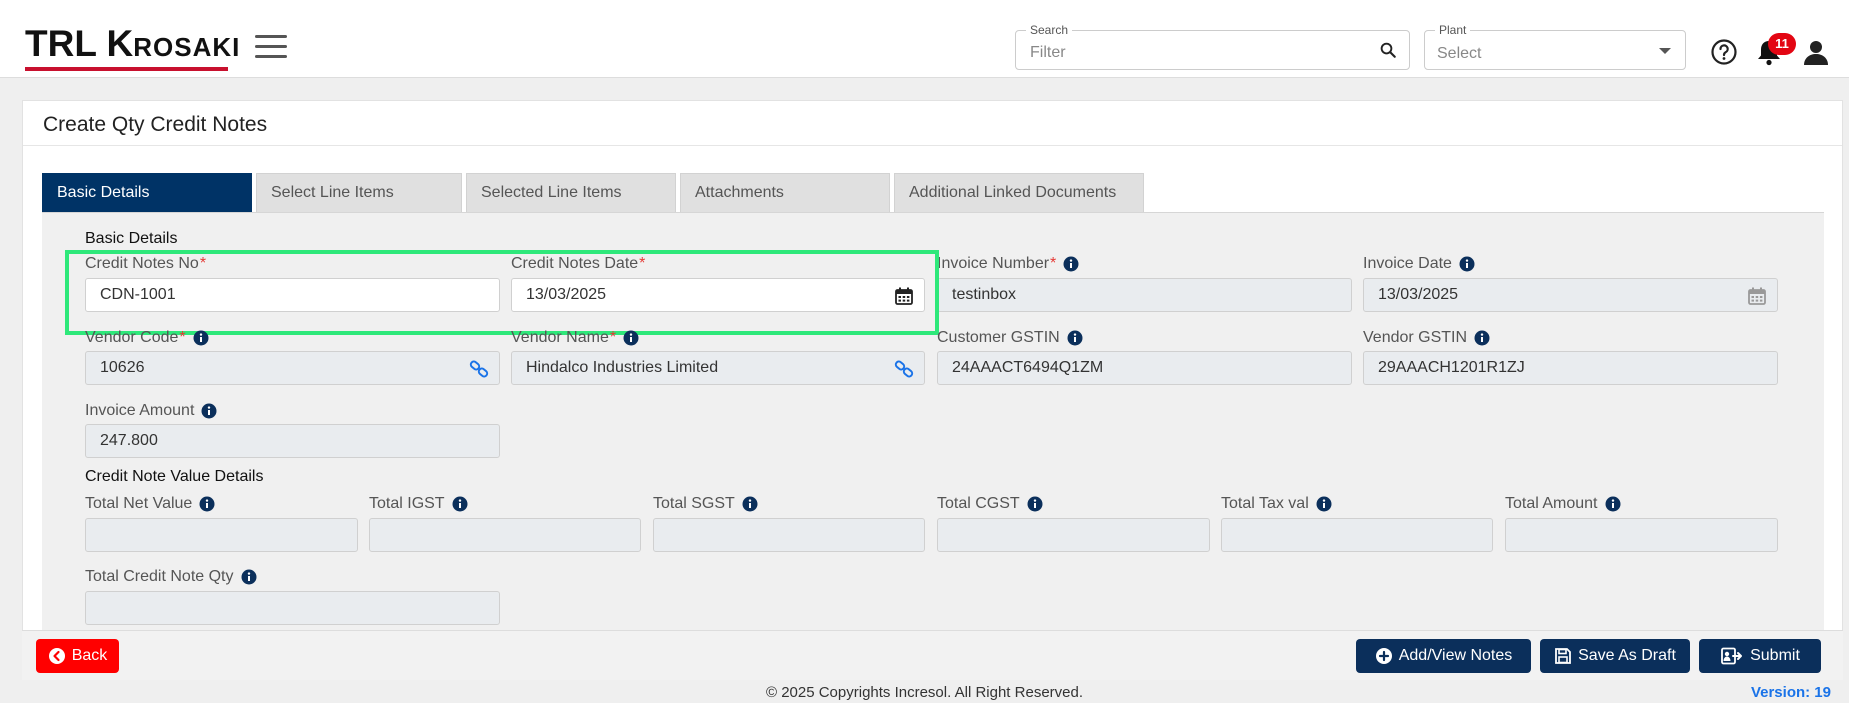 The height and width of the screenshot is (703, 1849). Describe the element at coordinates (1383, 656) in the screenshot. I see `plus-circle-icon` at that location.